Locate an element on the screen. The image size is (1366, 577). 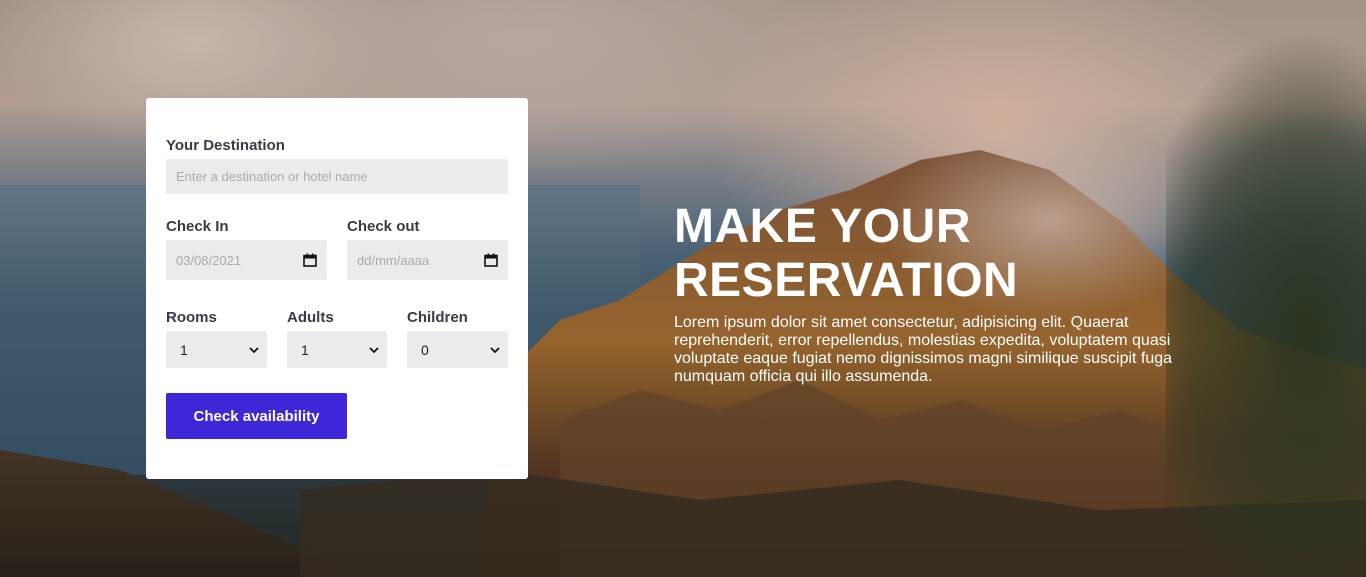
check-out-input: dd/mm/aaaa is located at coordinates (427, 260).